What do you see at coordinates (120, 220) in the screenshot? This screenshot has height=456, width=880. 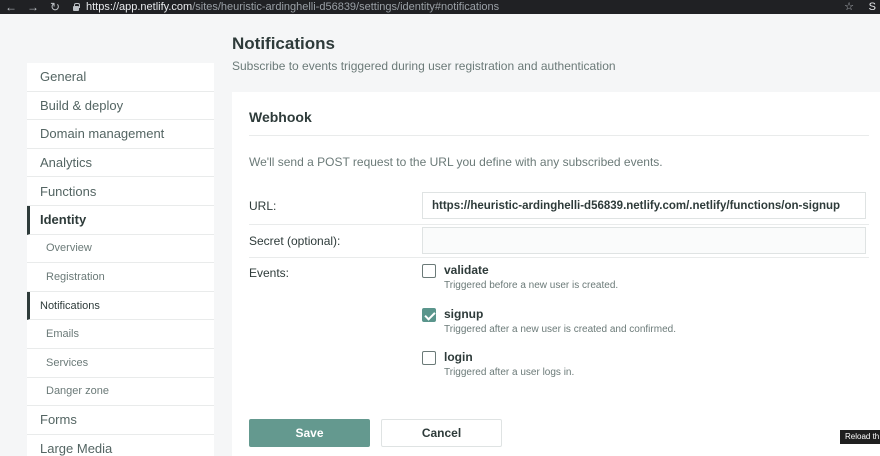 I see `sidebar-item-identity: Identity` at bounding box center [120, 220].